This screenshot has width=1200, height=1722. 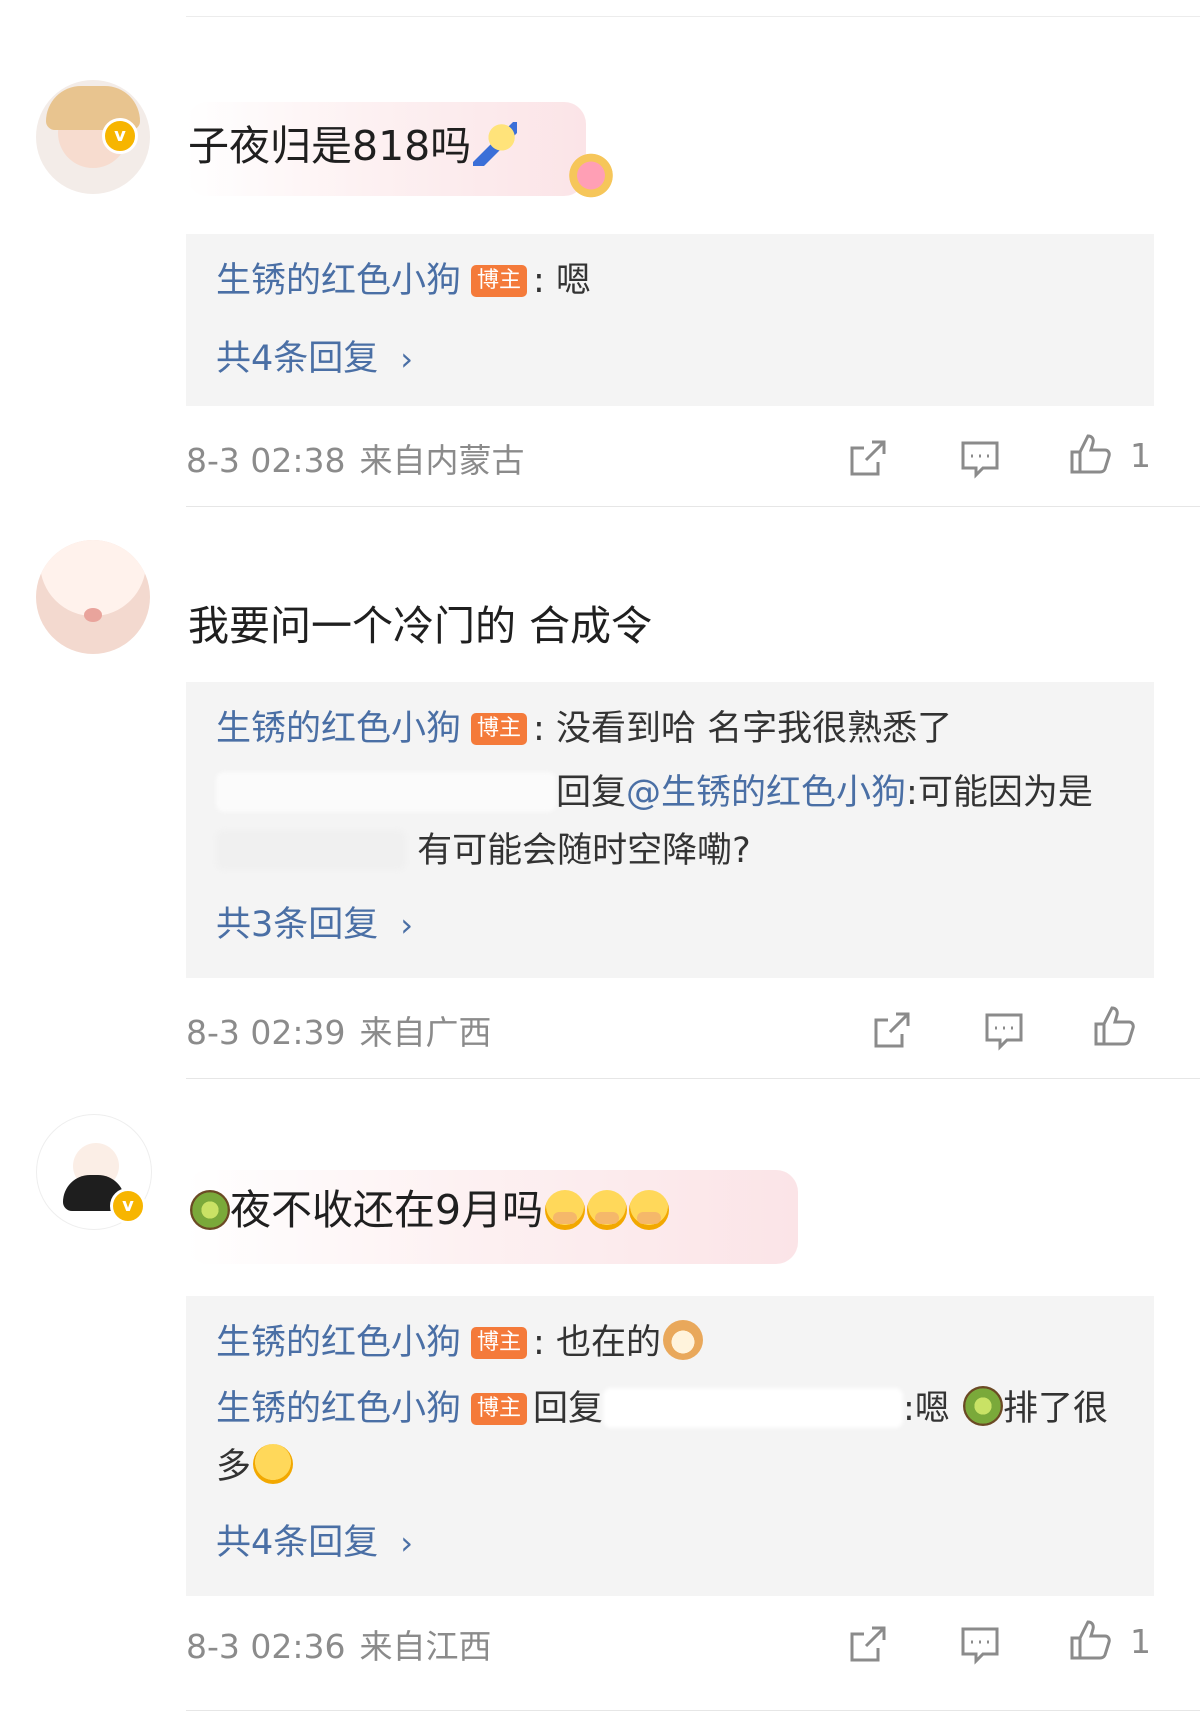 What do you see at coordinates (608, 1343) in the screenshot?
I see `reply-content: 也在的` at bounding box center [608, 1343].